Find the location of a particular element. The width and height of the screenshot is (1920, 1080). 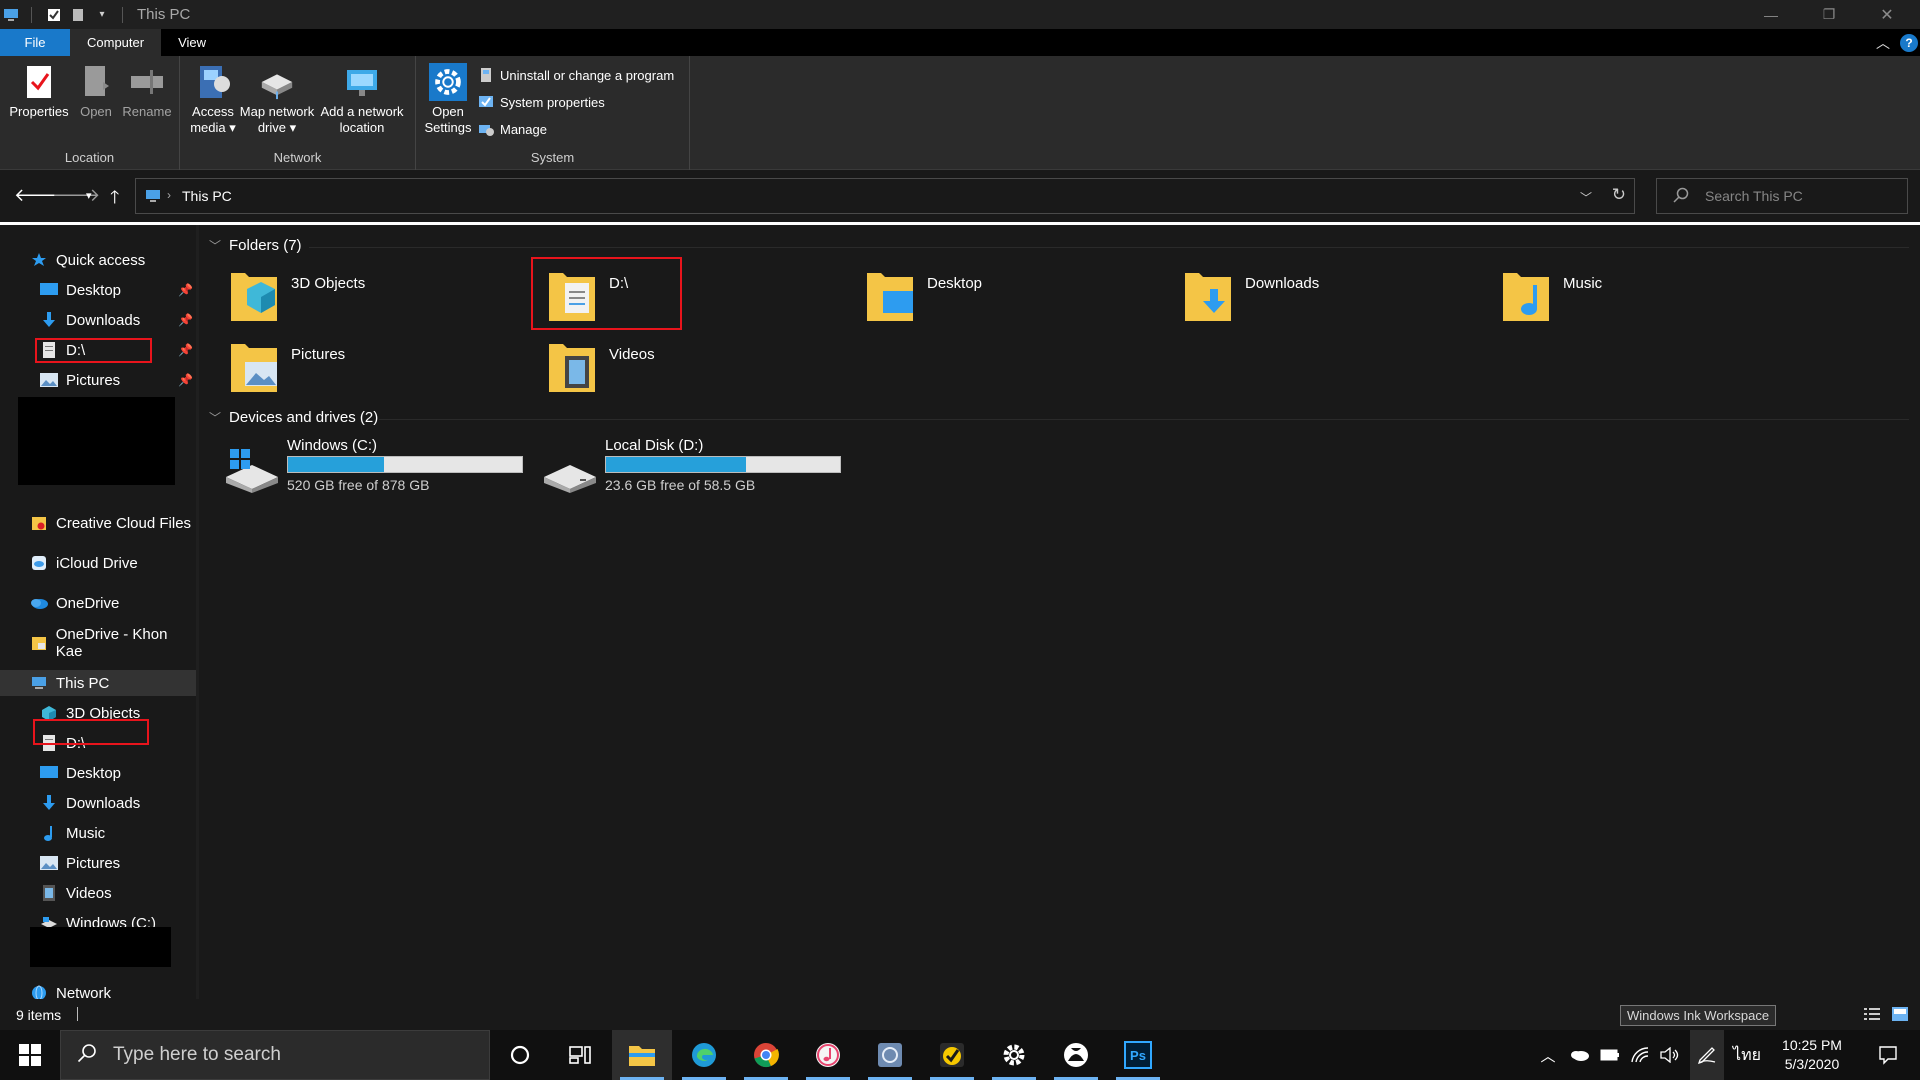

folder-videos: Videos is located at coordinates (667, 370).